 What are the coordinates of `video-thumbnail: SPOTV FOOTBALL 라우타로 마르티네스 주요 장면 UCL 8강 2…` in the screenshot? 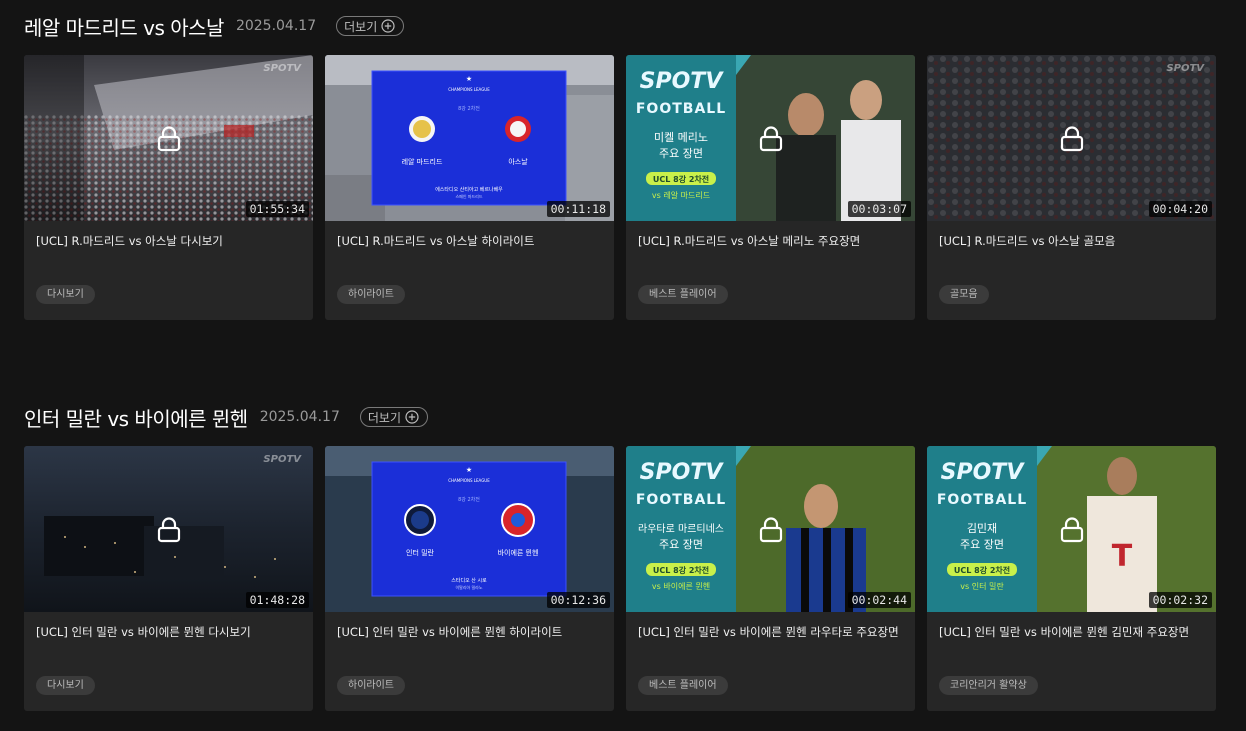 It's located at (770, 529).